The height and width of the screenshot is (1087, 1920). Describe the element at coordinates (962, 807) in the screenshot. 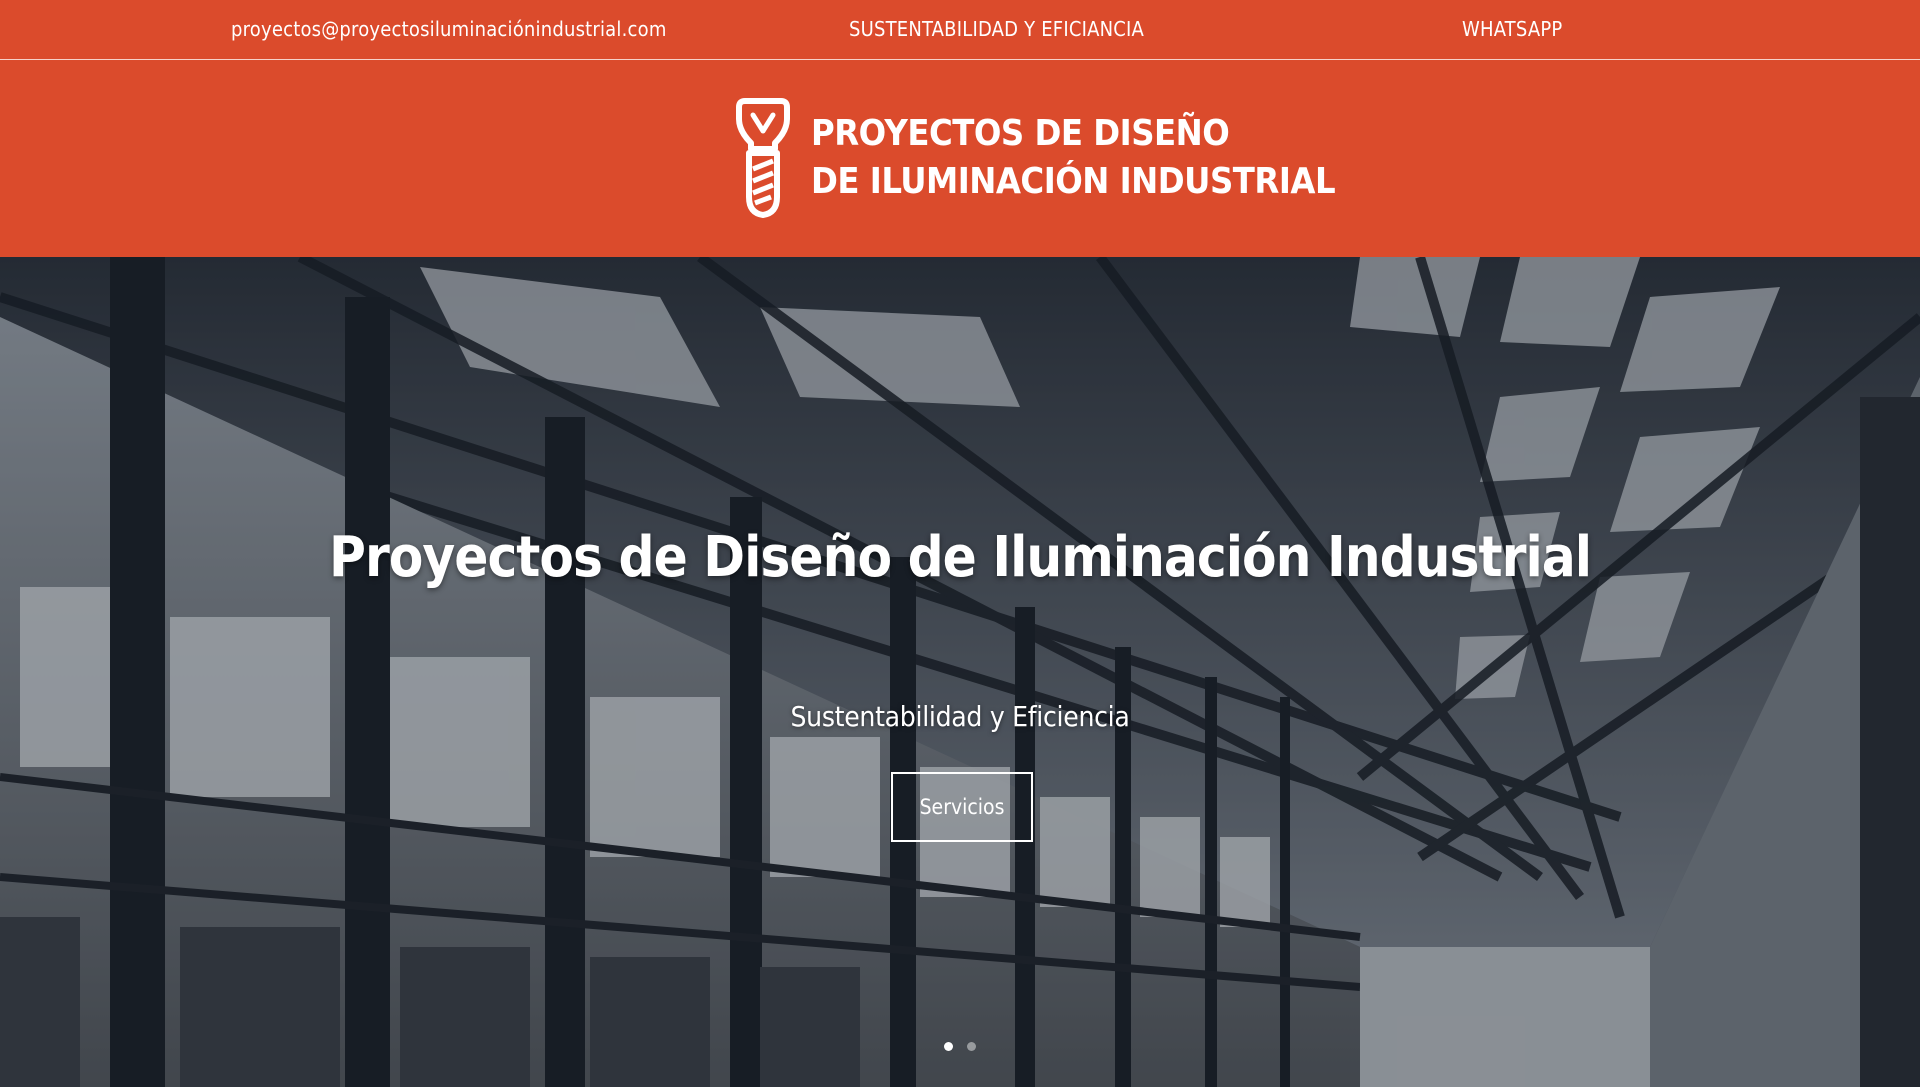

I see `services-button: Servicios` at that location.